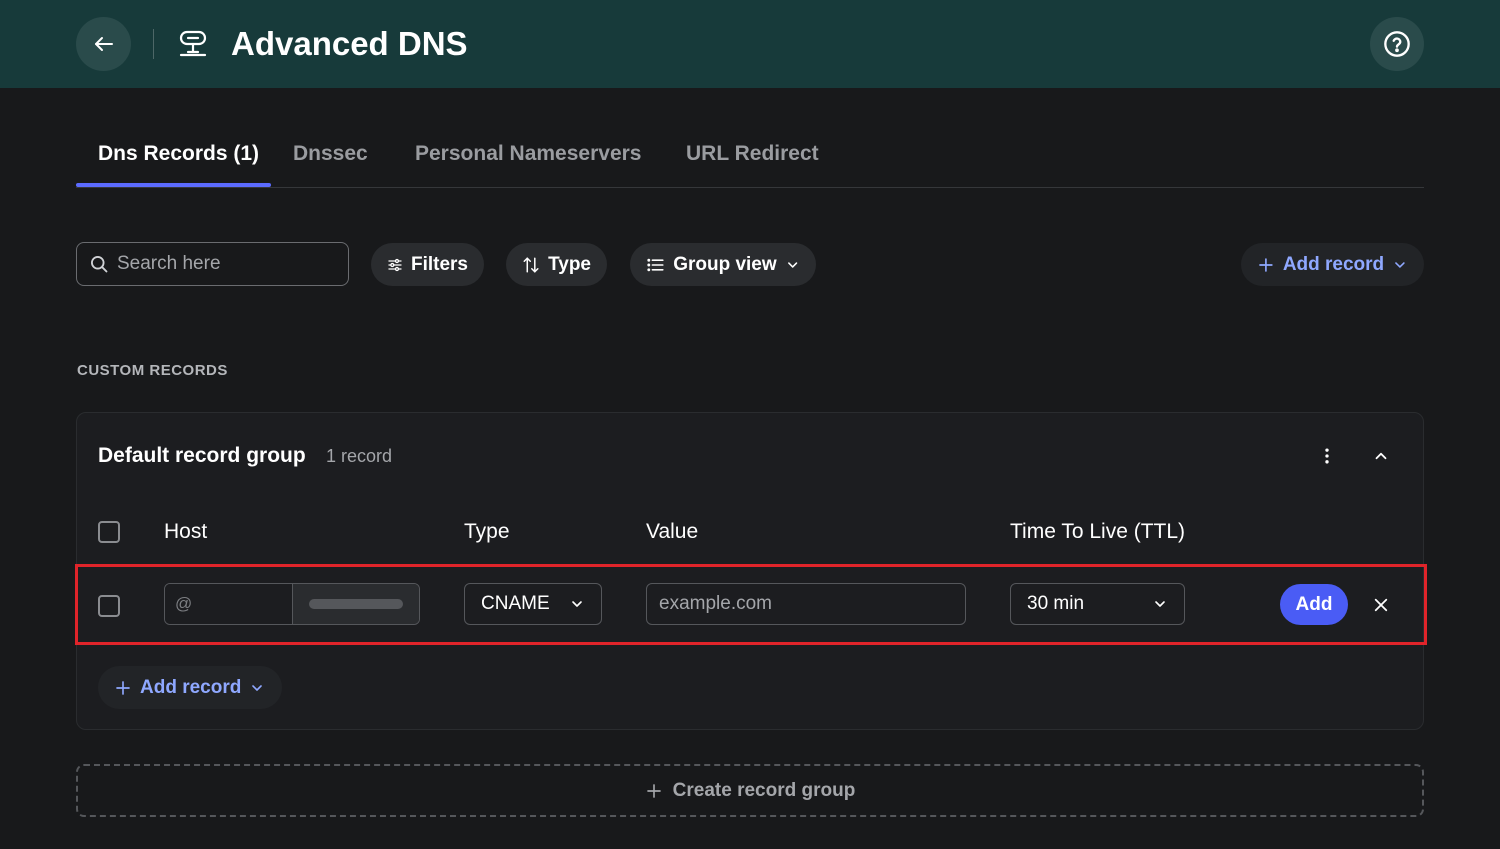  What do you see at coordinates (806, 604) in the screenshot?
I see `value-input` at bounding box center [806, 604].